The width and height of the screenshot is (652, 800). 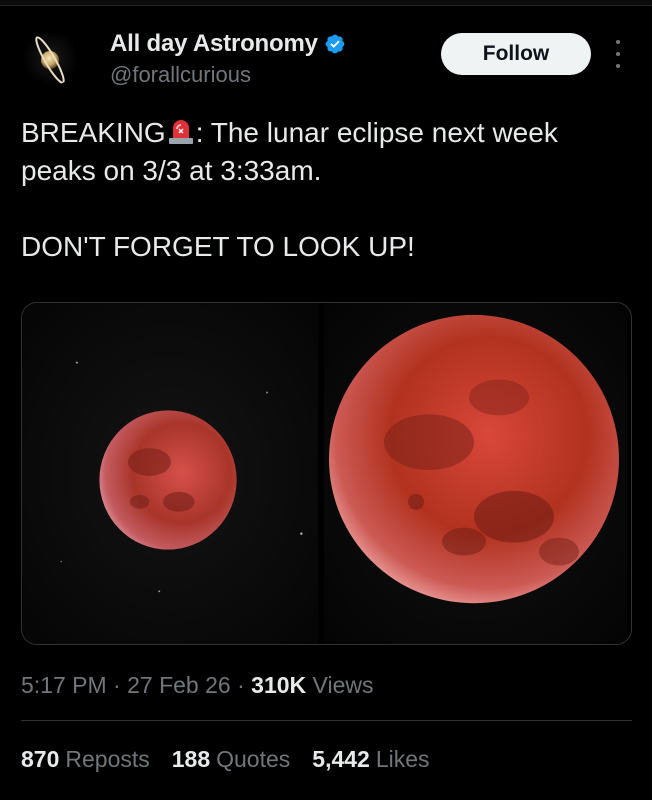 What do you see at coordinates (253, 759) in the screenshot?
I see `quotes-label: Quotes` at bounding box center [253, 759].